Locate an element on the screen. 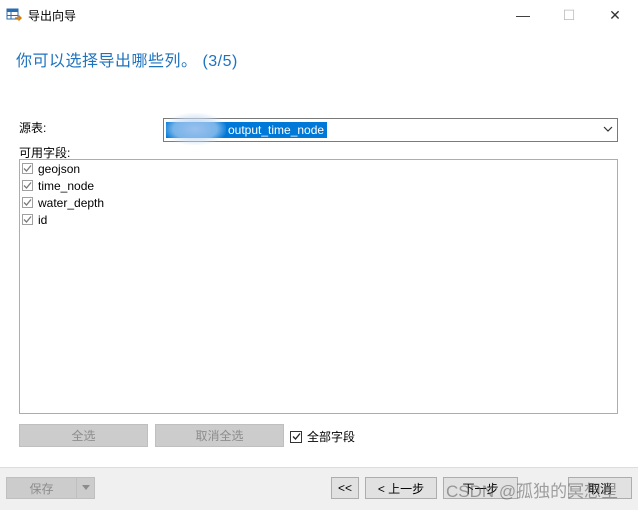 This screenshot has width=638, height=510. minimize-button: — is located at coordinates (523, 15).